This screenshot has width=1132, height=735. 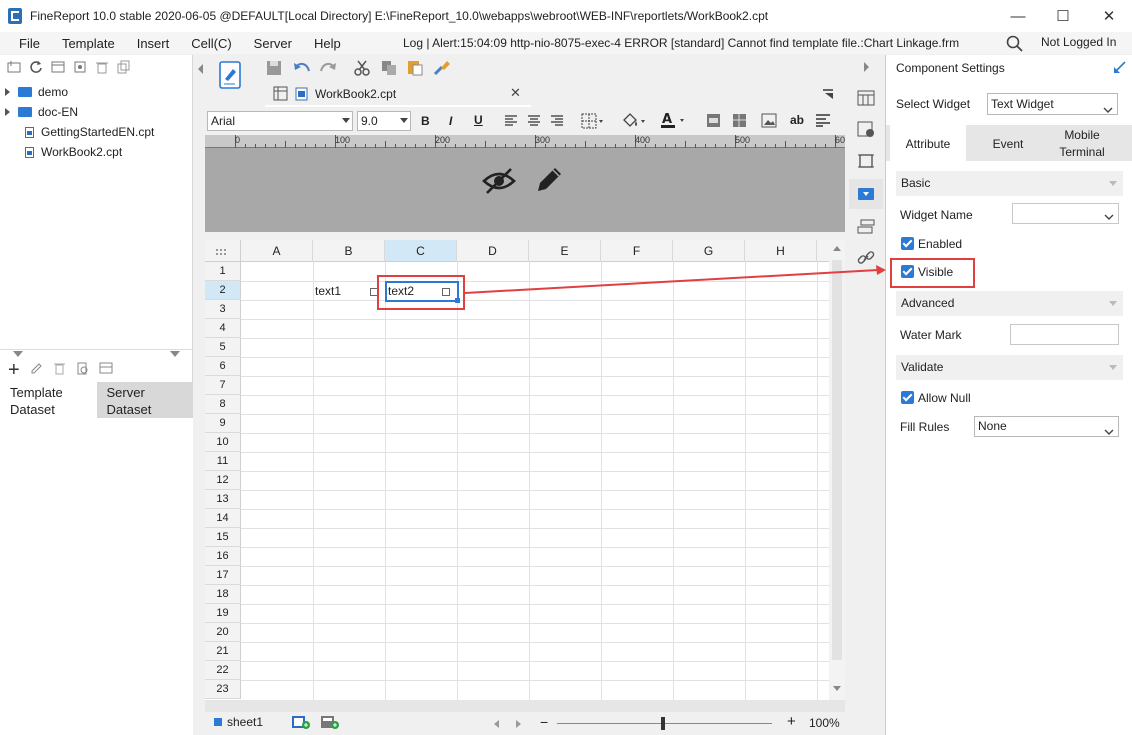 What do you see at coordinates (29, 43) in the screenshot?
I see `menu-file: File` at bounding box center [29, 43].